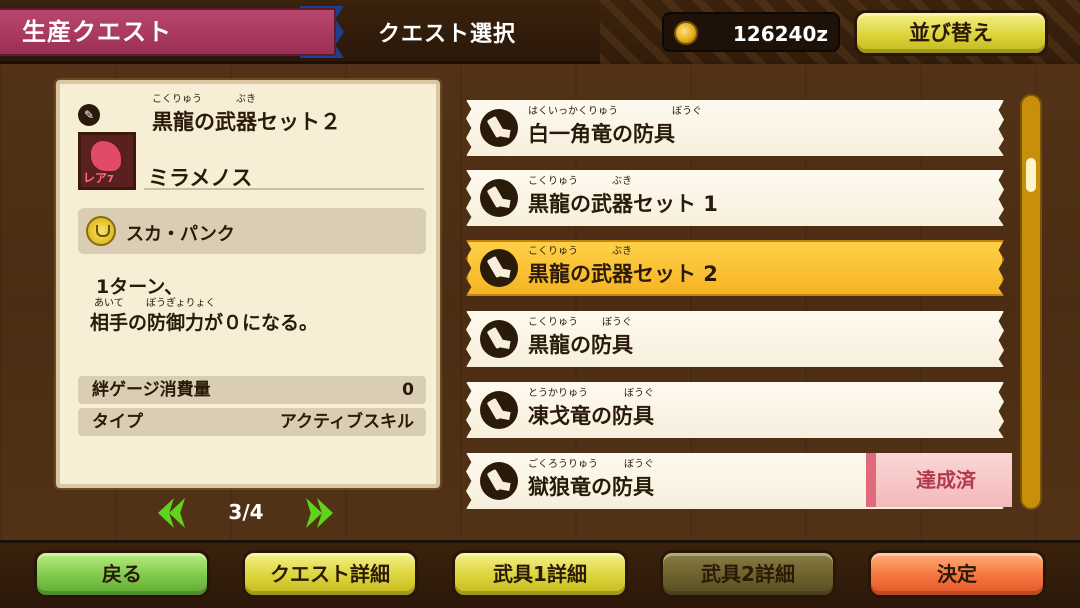  I want to click on pager-prev-button, so click(172, 513).